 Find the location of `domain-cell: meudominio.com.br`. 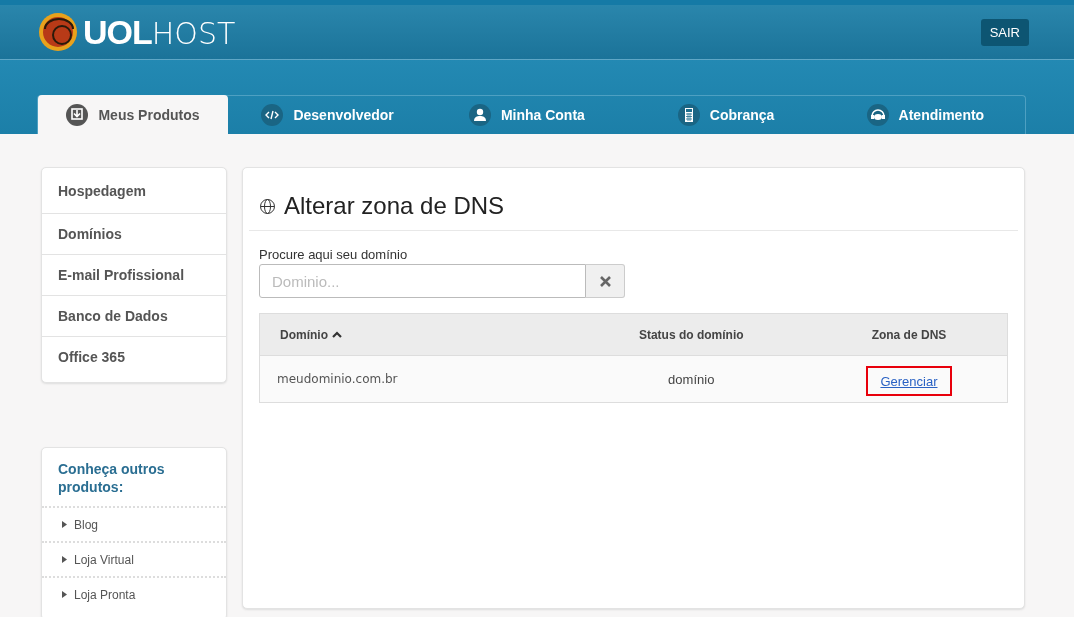

domain-cell: meudominio.com.br is located at coordinates (337, 379).